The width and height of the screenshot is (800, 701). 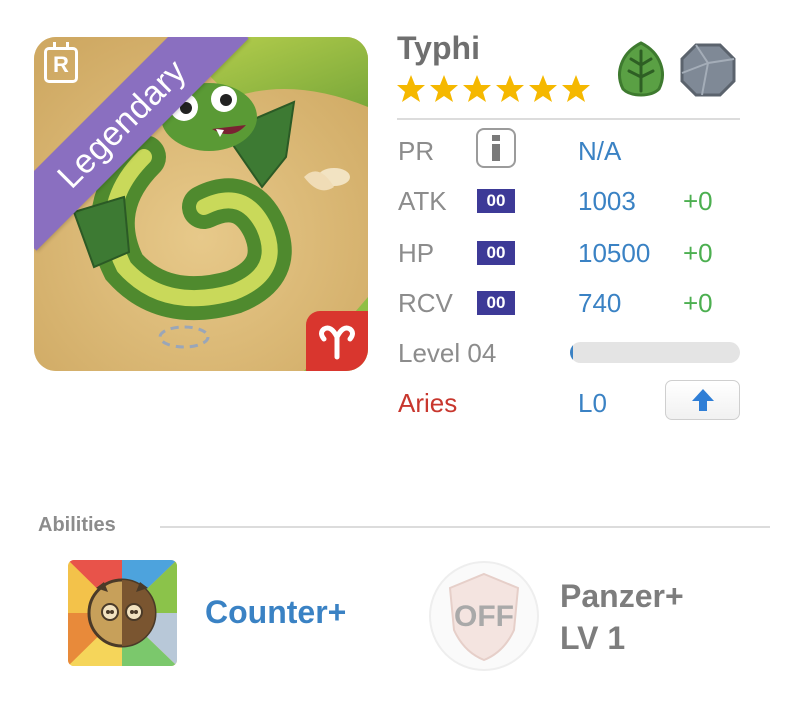 I want to click on star-rating, so click(x=493, y=89).